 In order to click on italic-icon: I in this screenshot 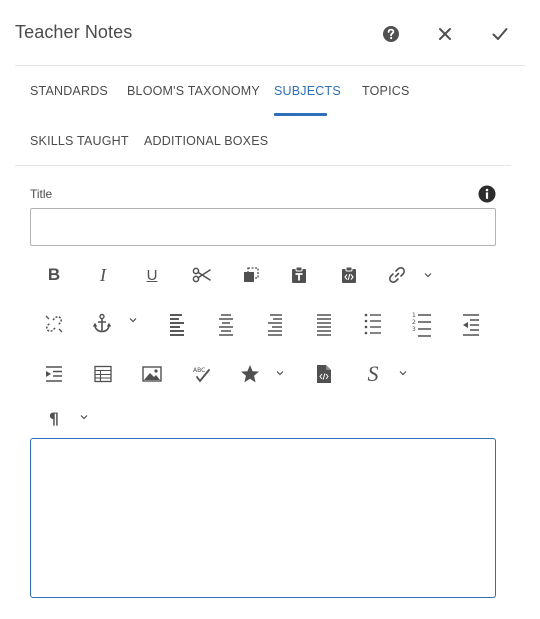, I will do `click(103, 274)`.